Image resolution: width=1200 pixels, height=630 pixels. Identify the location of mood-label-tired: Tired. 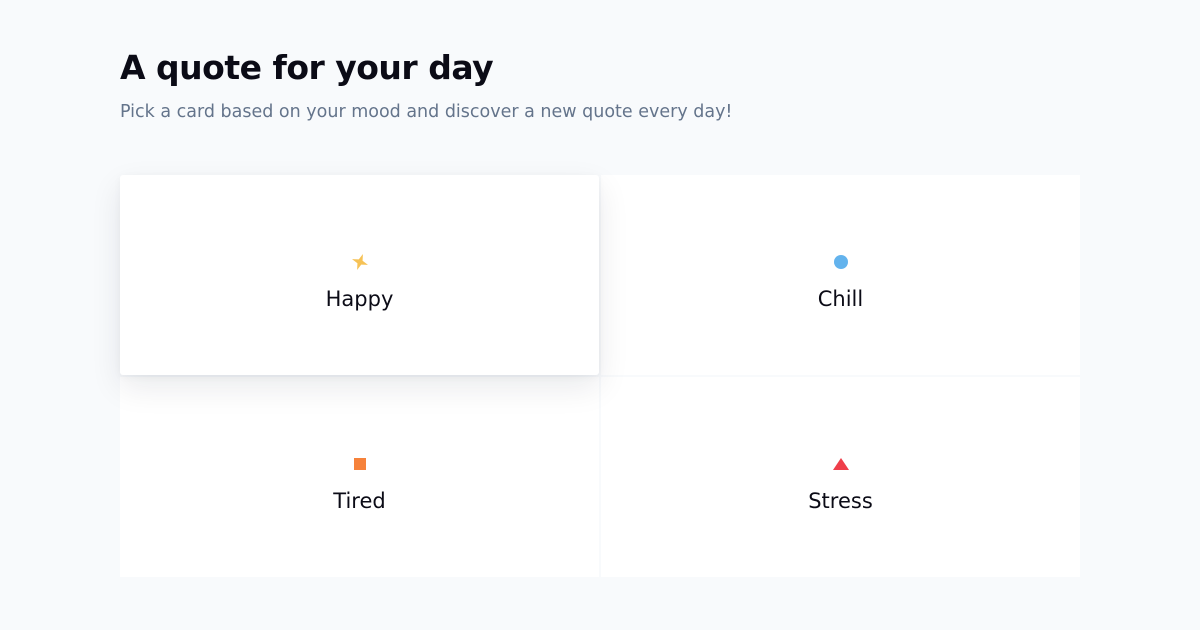
(359, 501).